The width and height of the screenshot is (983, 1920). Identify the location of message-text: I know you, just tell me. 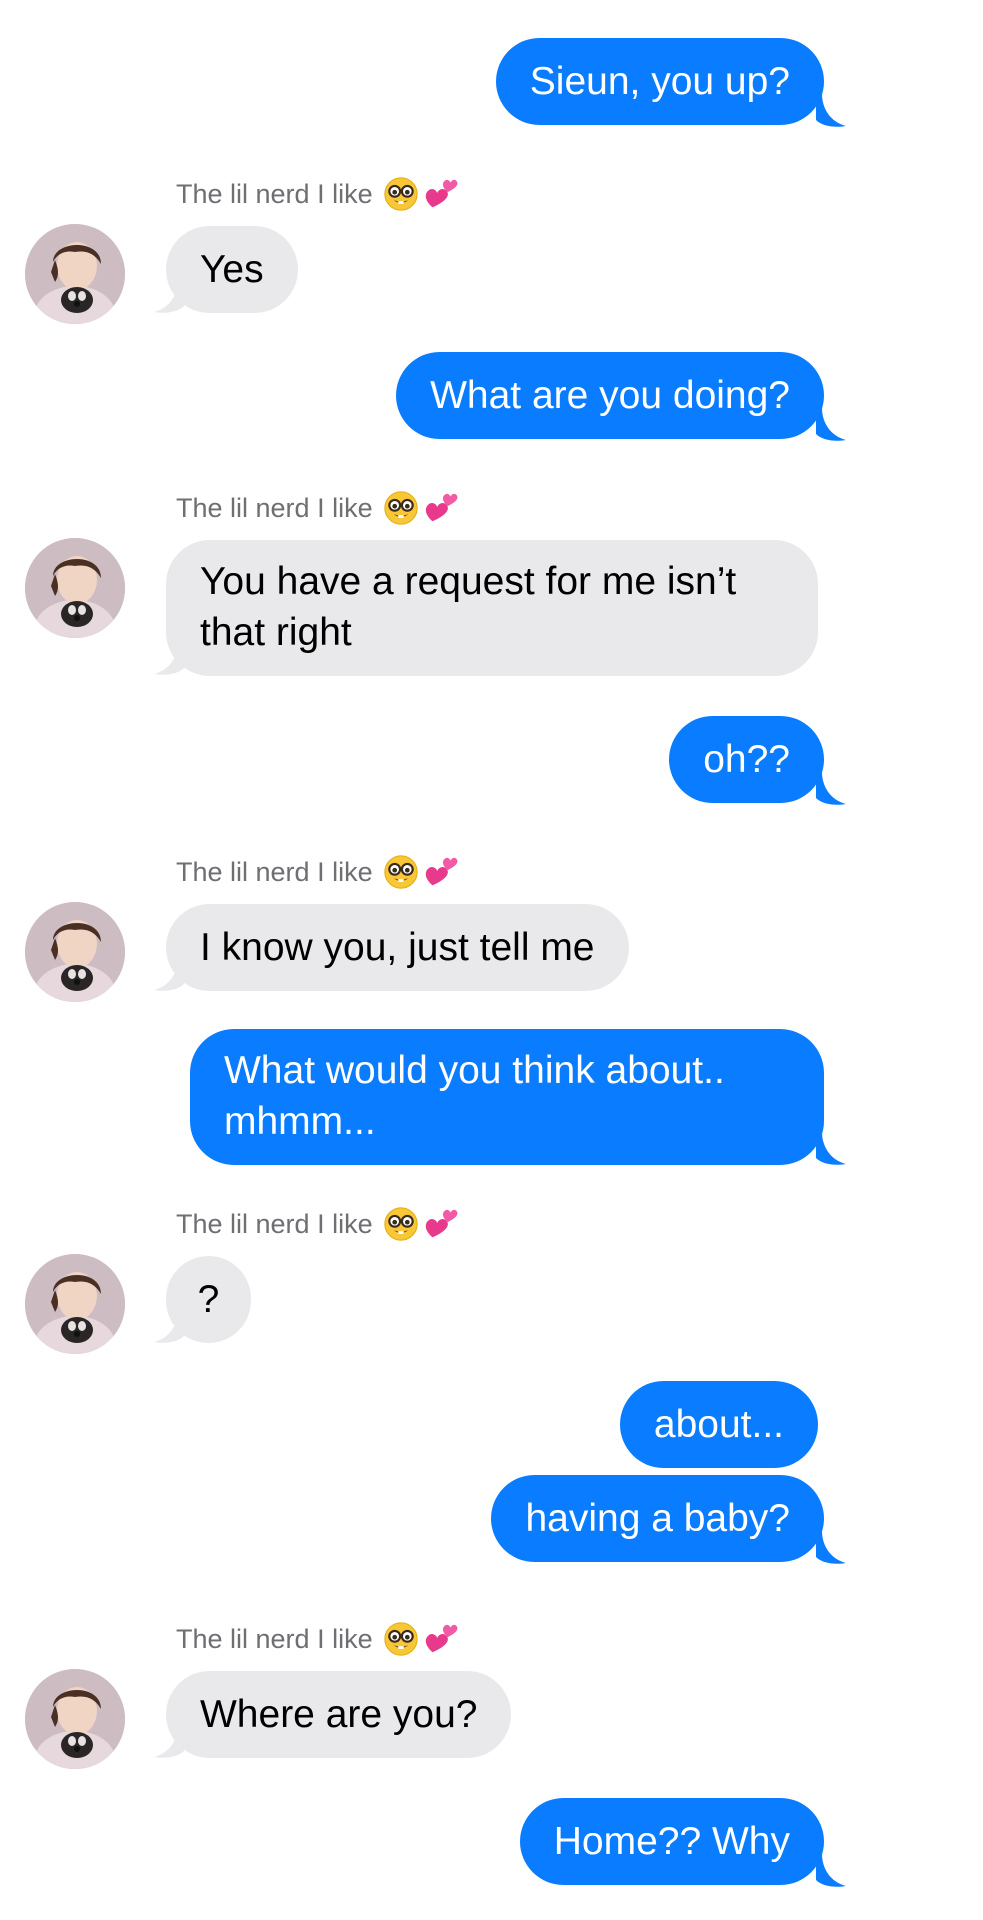
(397, 947).